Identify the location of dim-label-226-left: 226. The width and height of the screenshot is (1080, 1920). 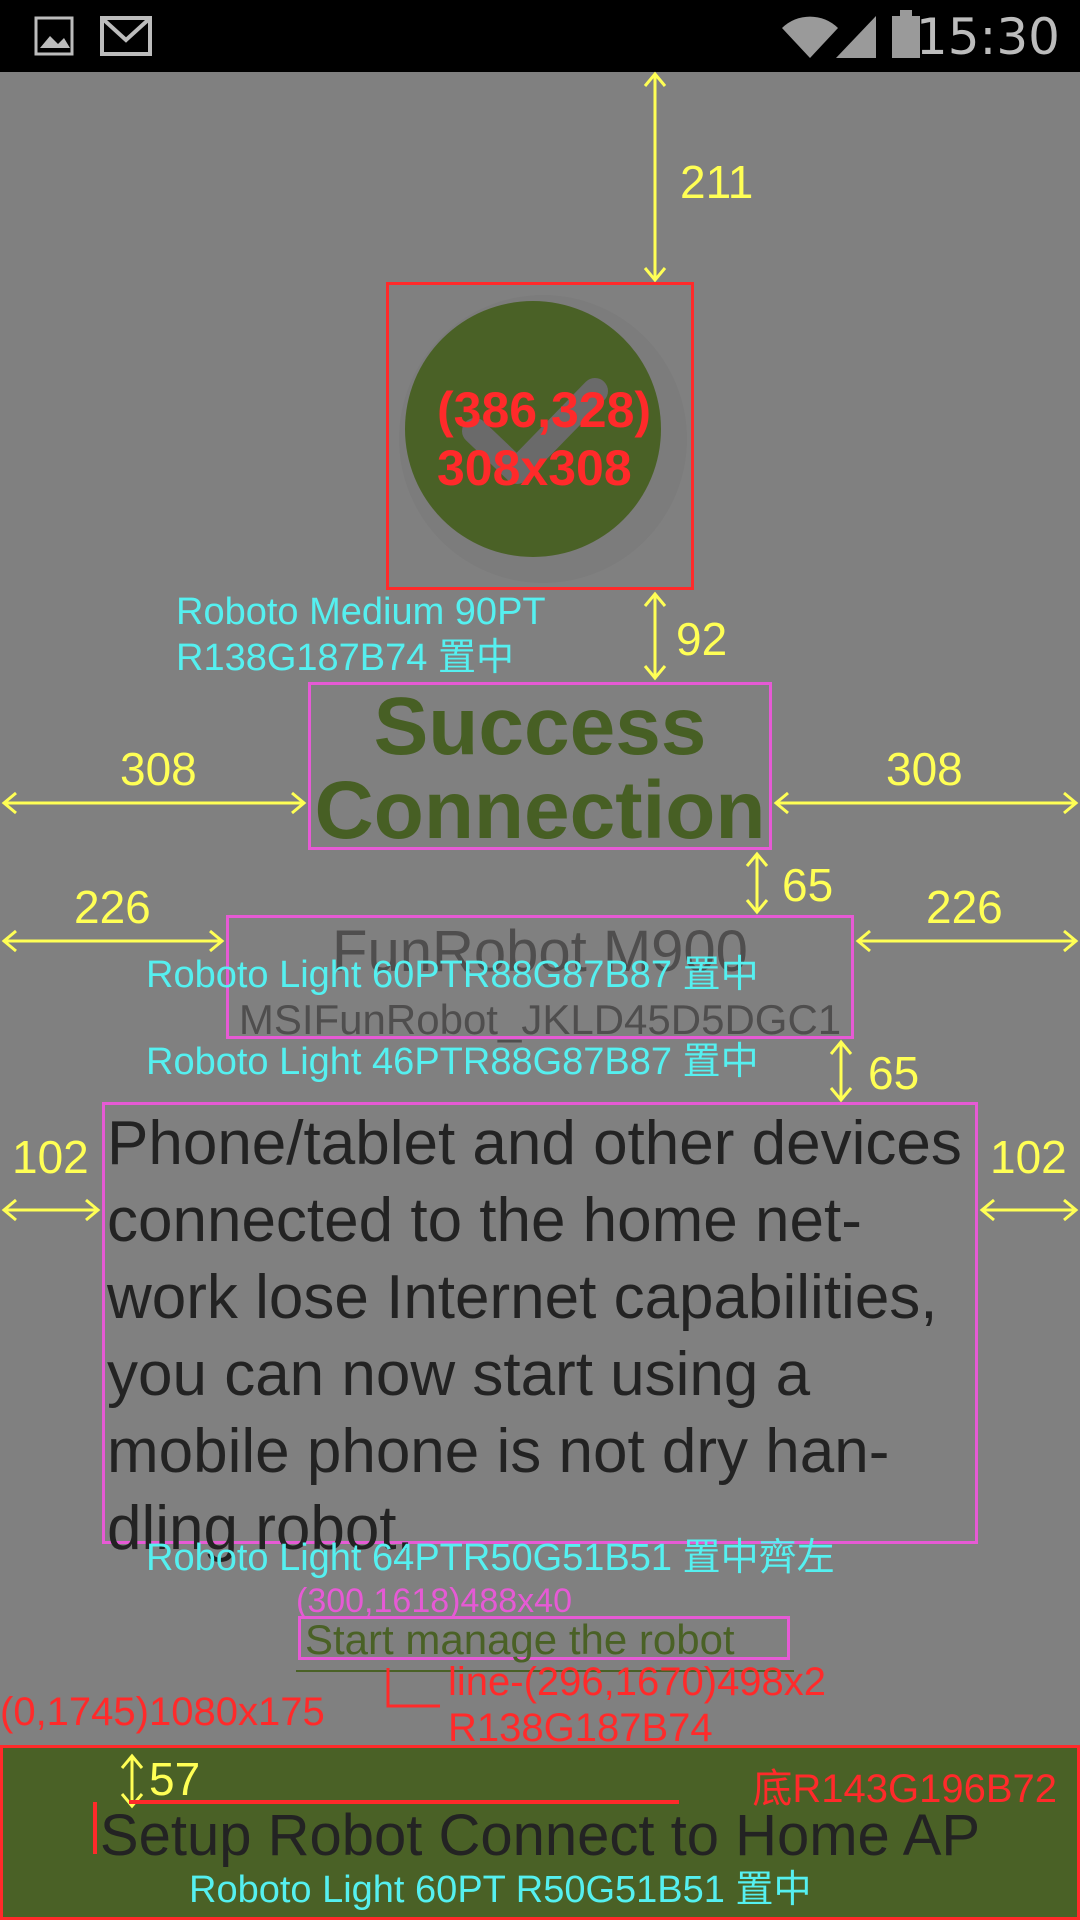
(112, 907).